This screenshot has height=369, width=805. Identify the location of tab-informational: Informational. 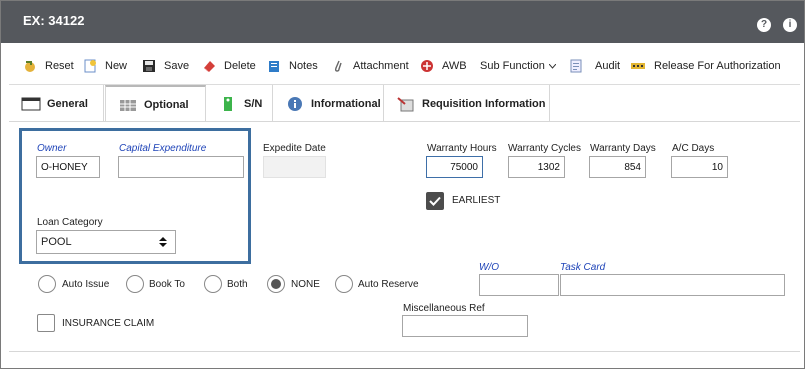
(328, 103).